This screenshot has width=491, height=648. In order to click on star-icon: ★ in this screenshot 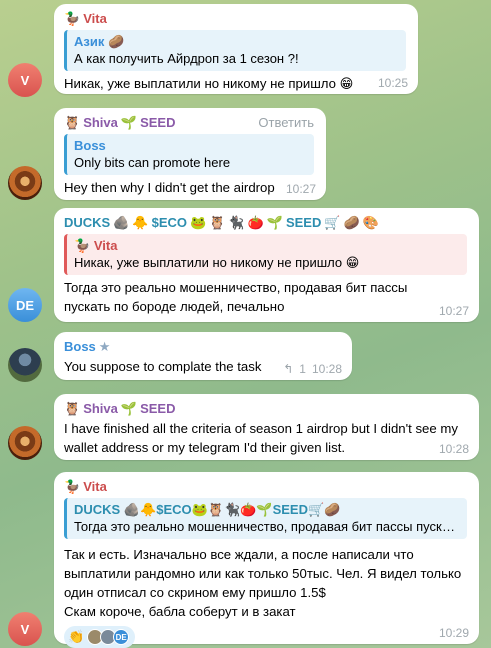, I will do `click(104, 346)`.